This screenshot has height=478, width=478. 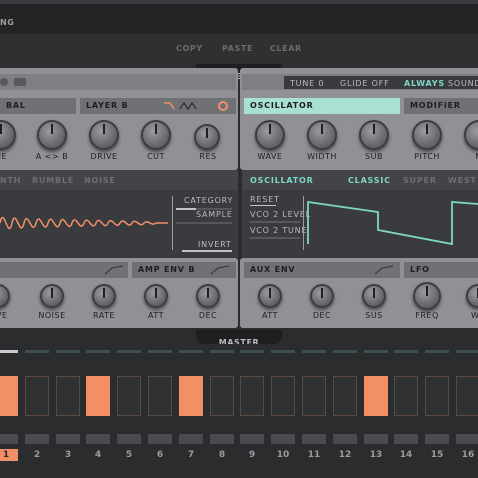 What do you see at coordinates (322, 106) in the screenshot?
I see `oscillator-header: OSCILLATOR` at bounding box center [322, 106].